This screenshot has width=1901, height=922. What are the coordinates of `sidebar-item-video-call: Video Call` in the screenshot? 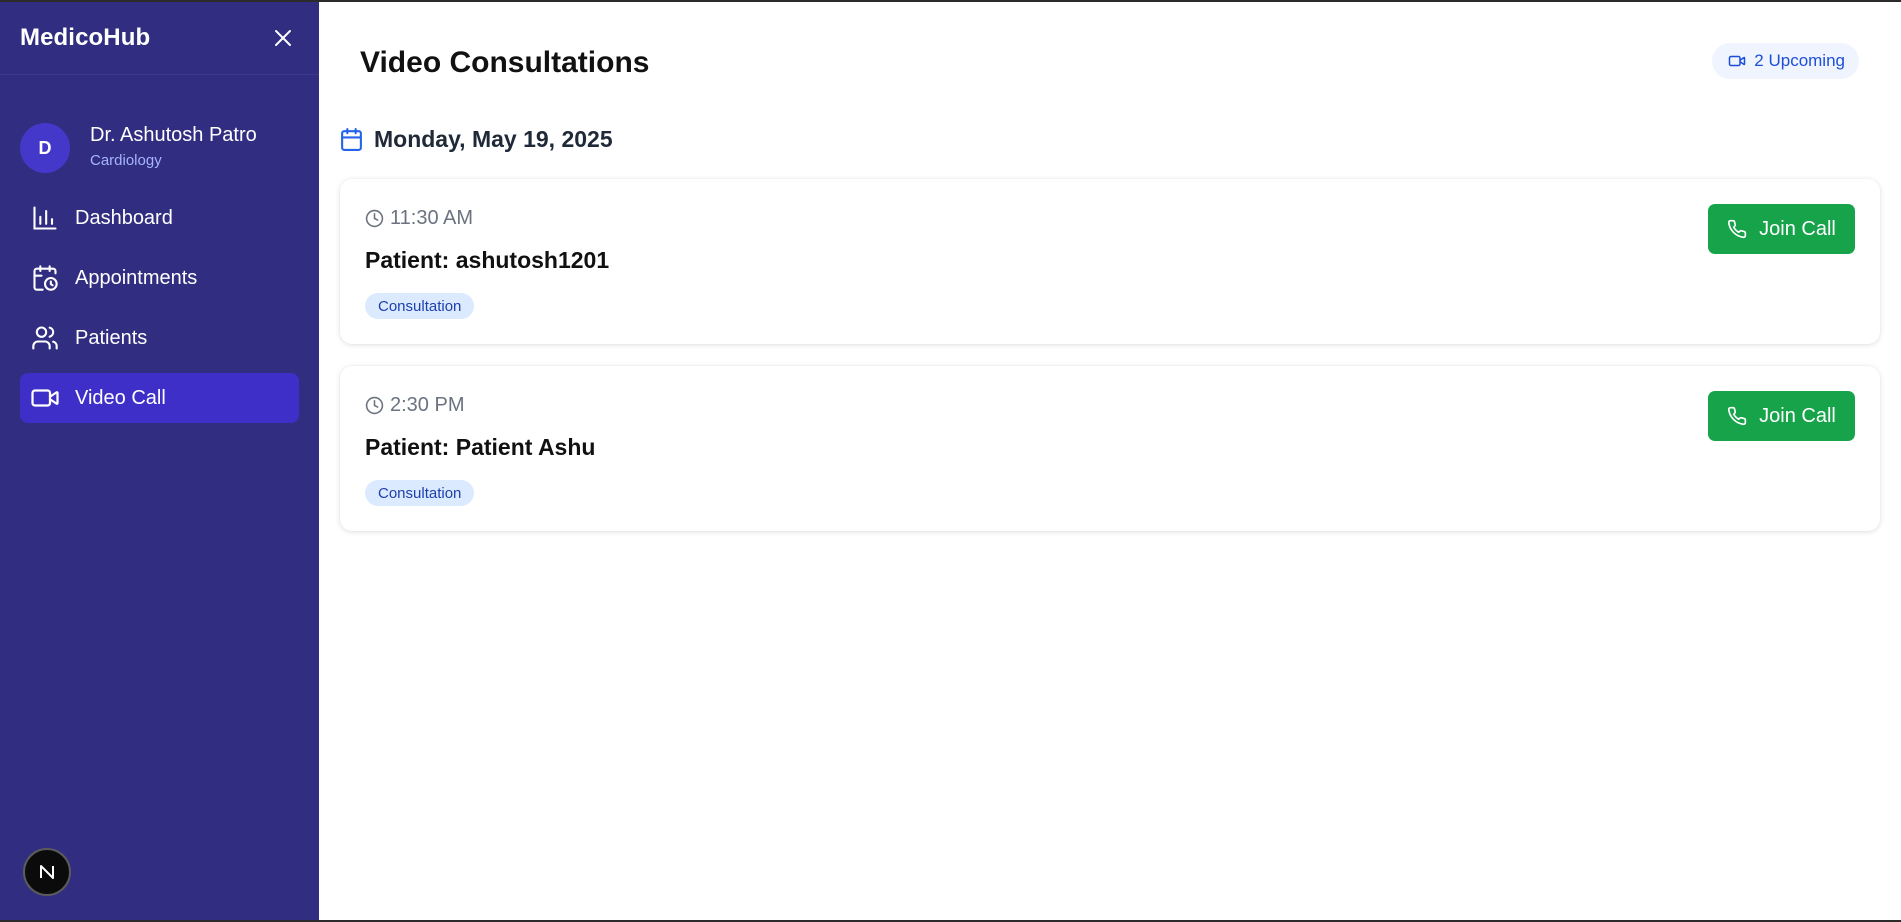 It's located at (159, 398).